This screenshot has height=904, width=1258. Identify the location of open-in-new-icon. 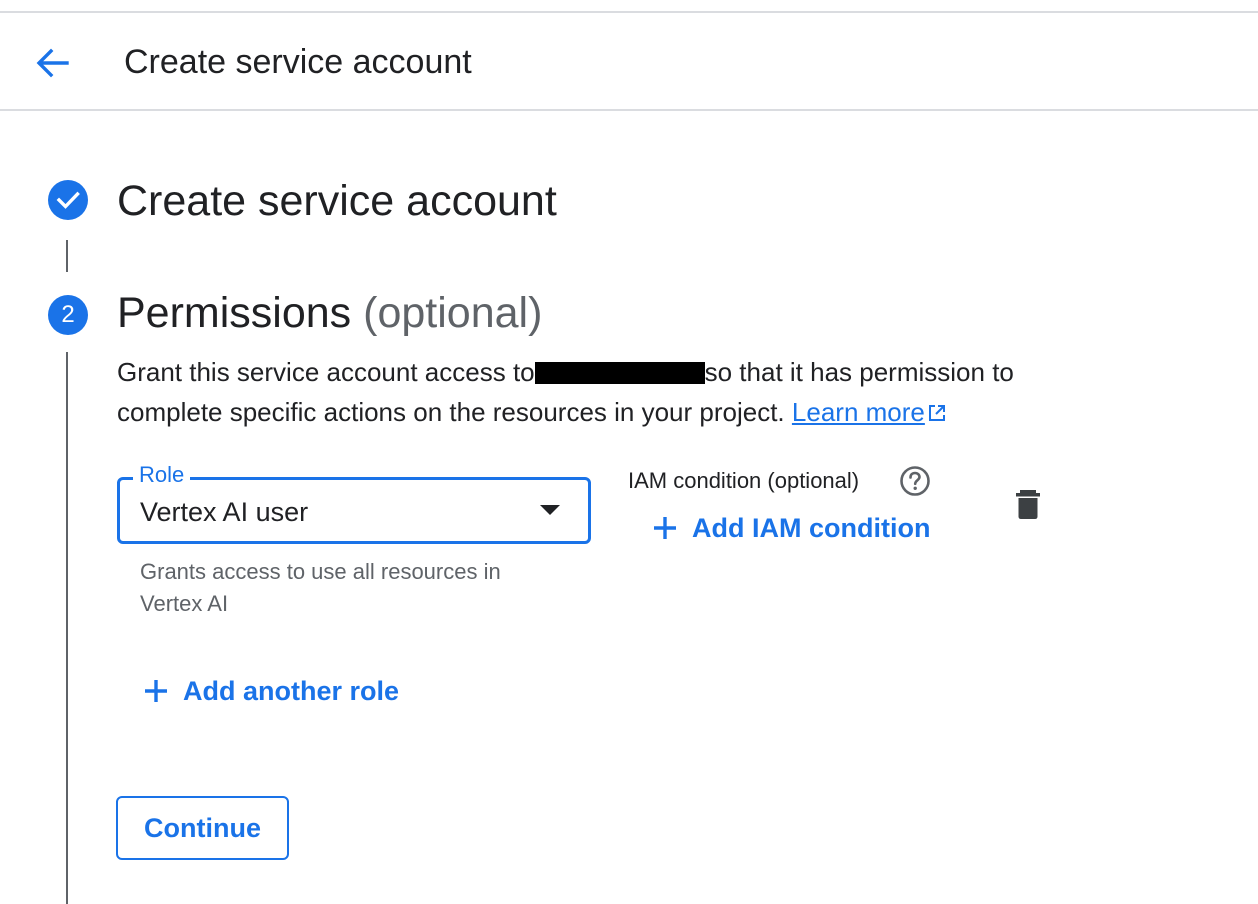
(936, 413).